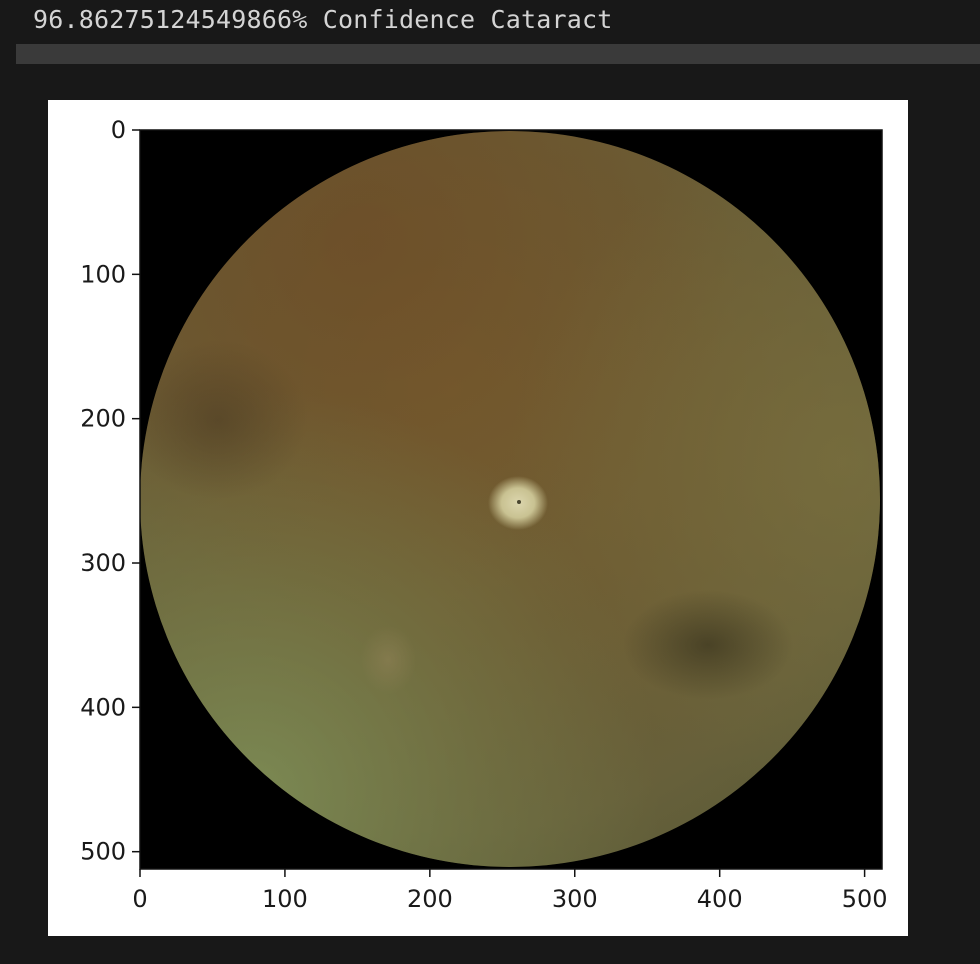  Describe the element at coordinates (139, 899) in the screenshot. I see `x-tick-label: 0` at that location.